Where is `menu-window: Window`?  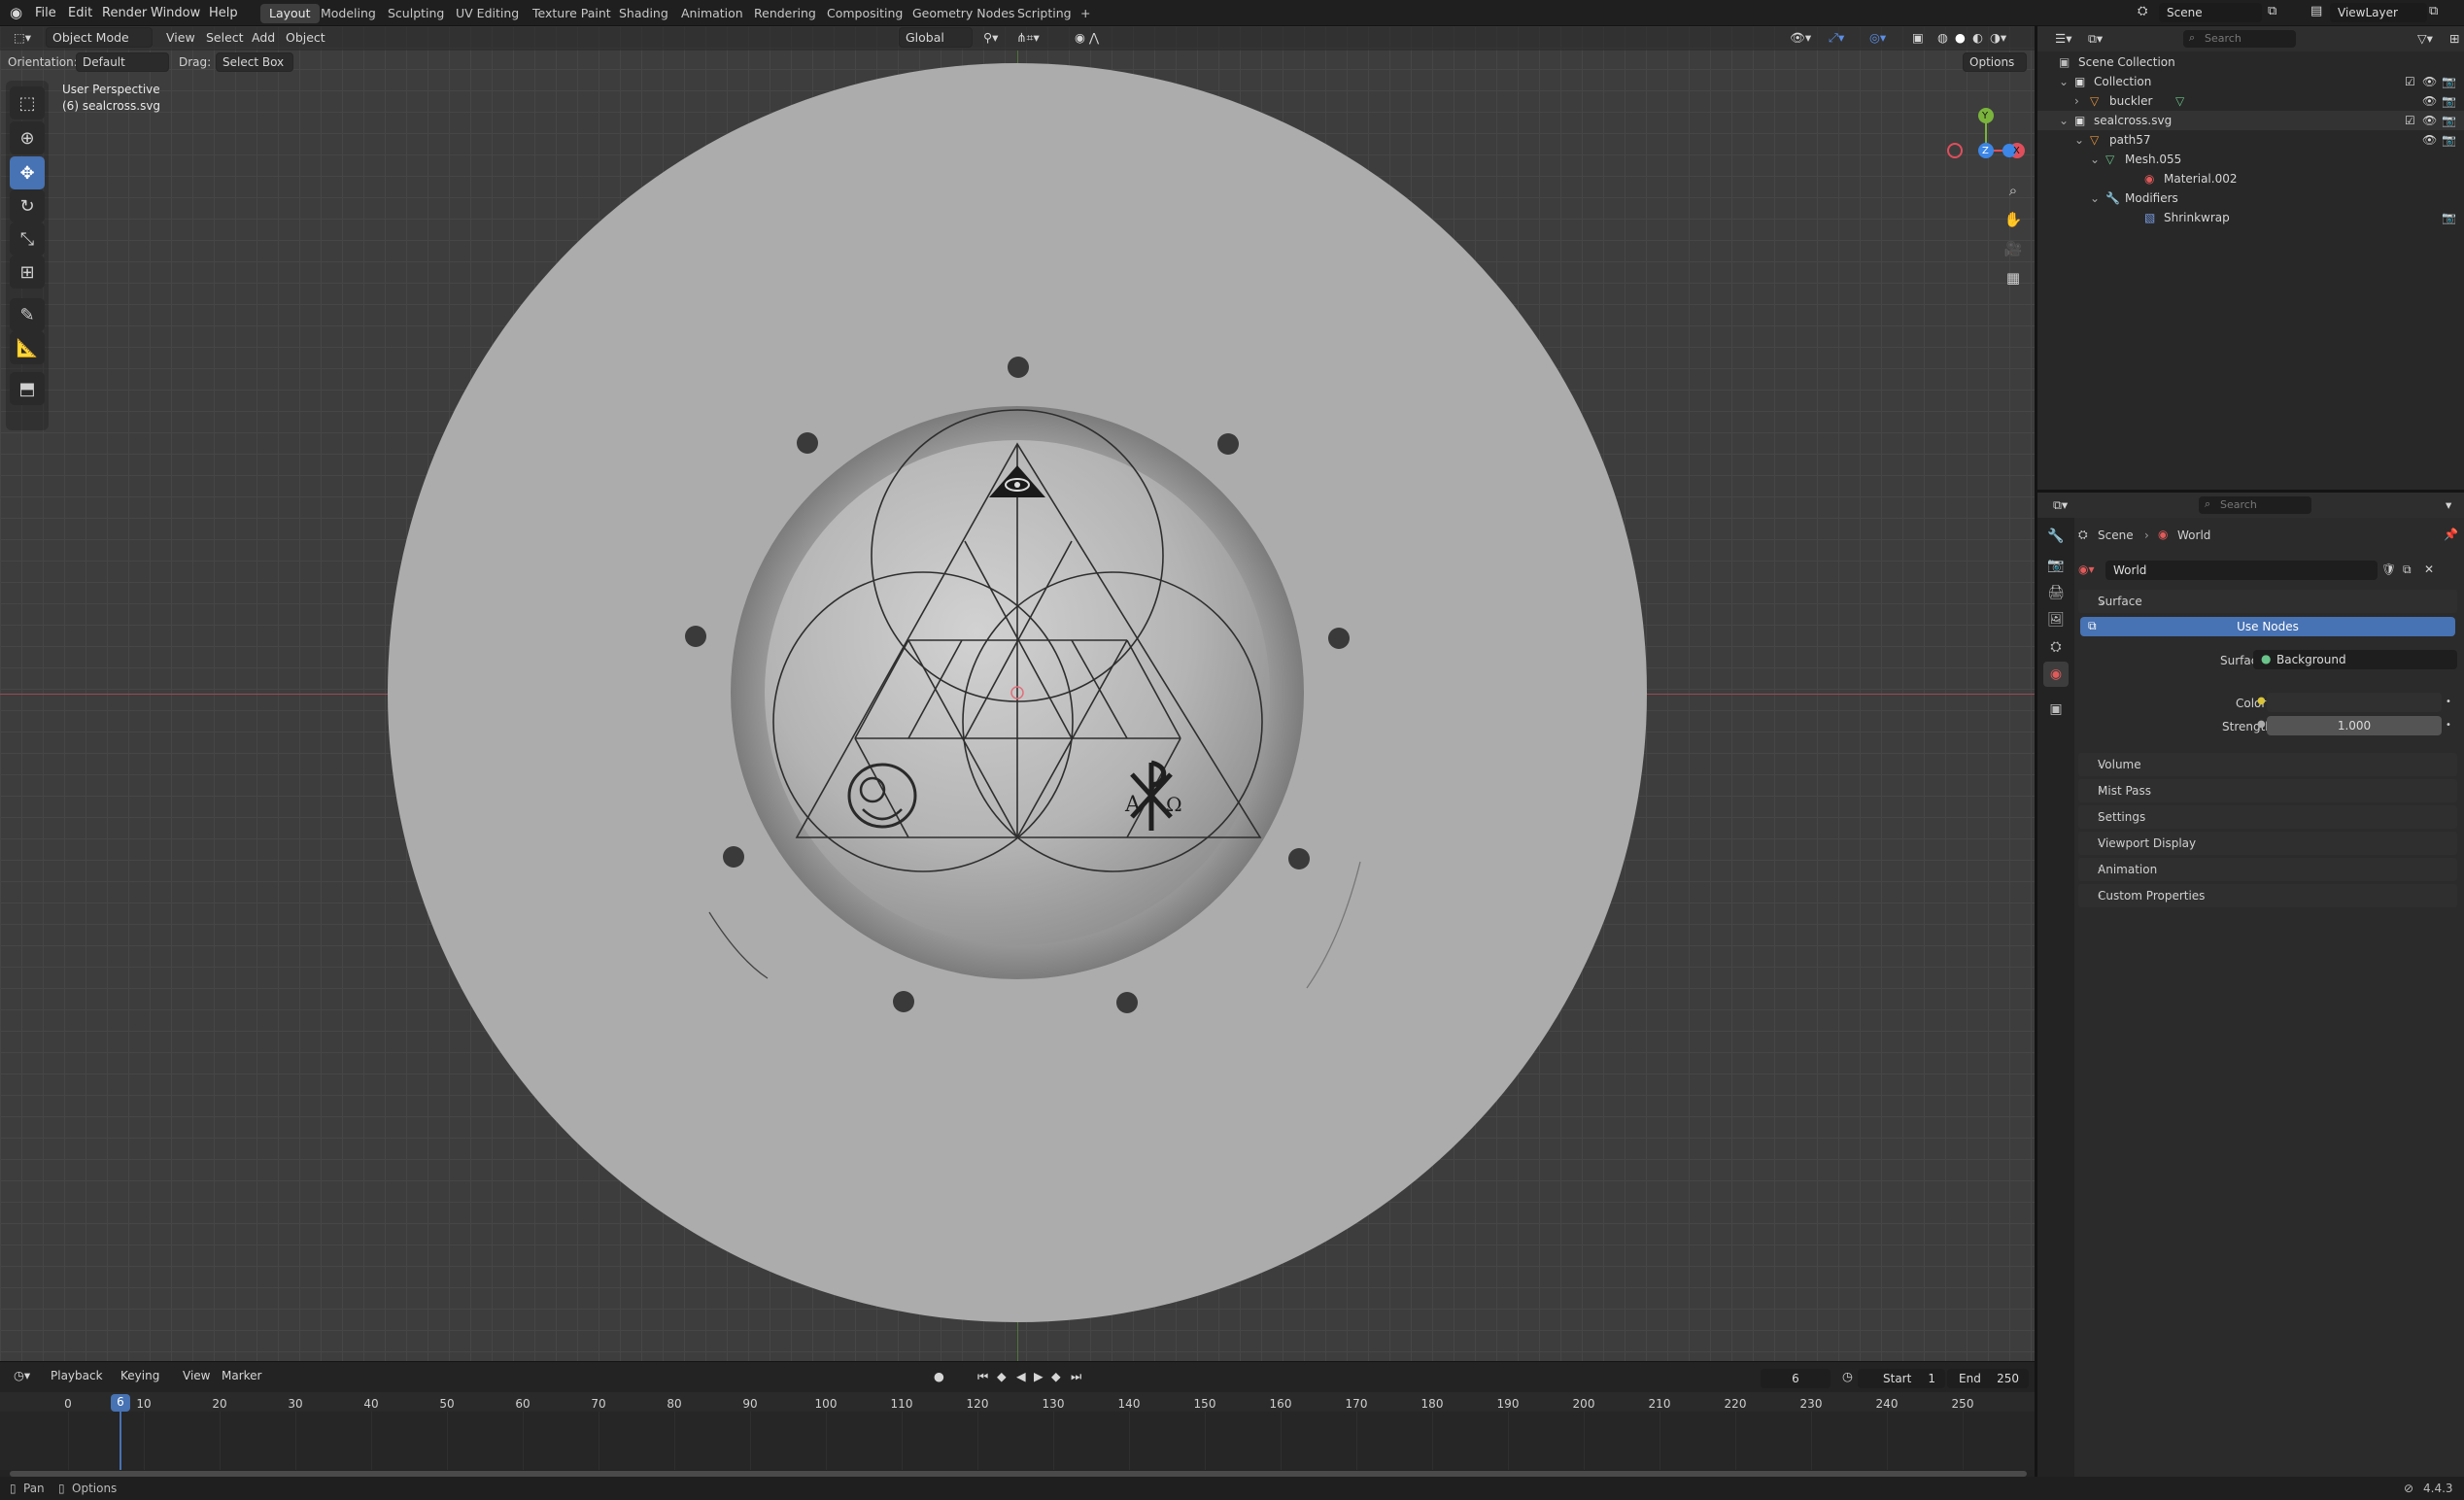 menu-window: Window is located at coordinates (175, 13).